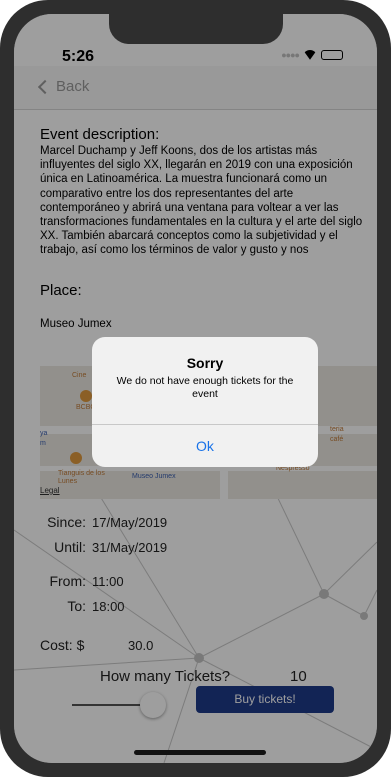 This screenshot has height=777, width=391. What do you see at coordinates (200, 752) in the screenshot?
I see `home-indicator` at bounding box center [200, 752].